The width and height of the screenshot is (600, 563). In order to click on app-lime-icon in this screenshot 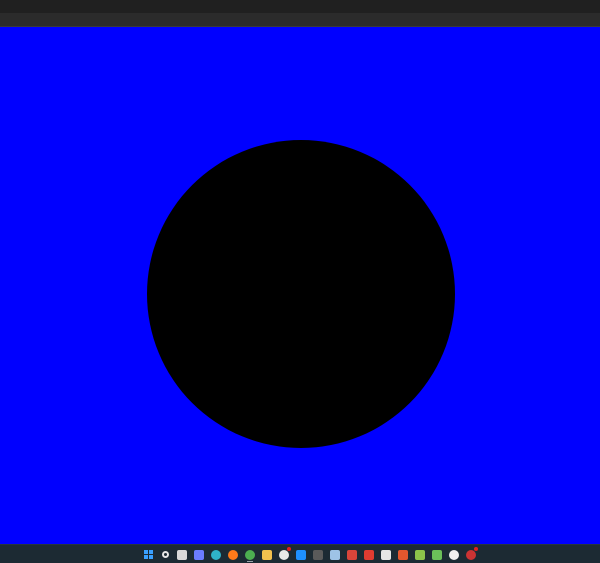, I will do `click(437, 554)`.